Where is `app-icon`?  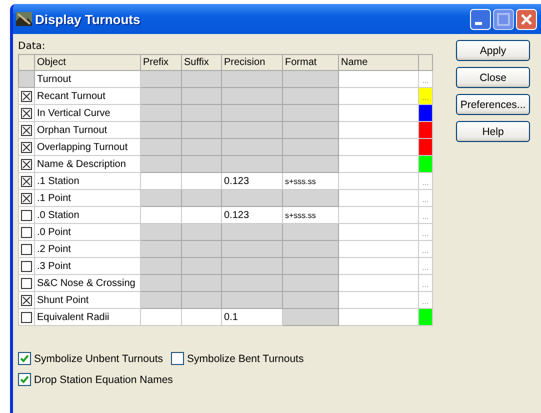 app-icon is located at coordinates (24, 19).